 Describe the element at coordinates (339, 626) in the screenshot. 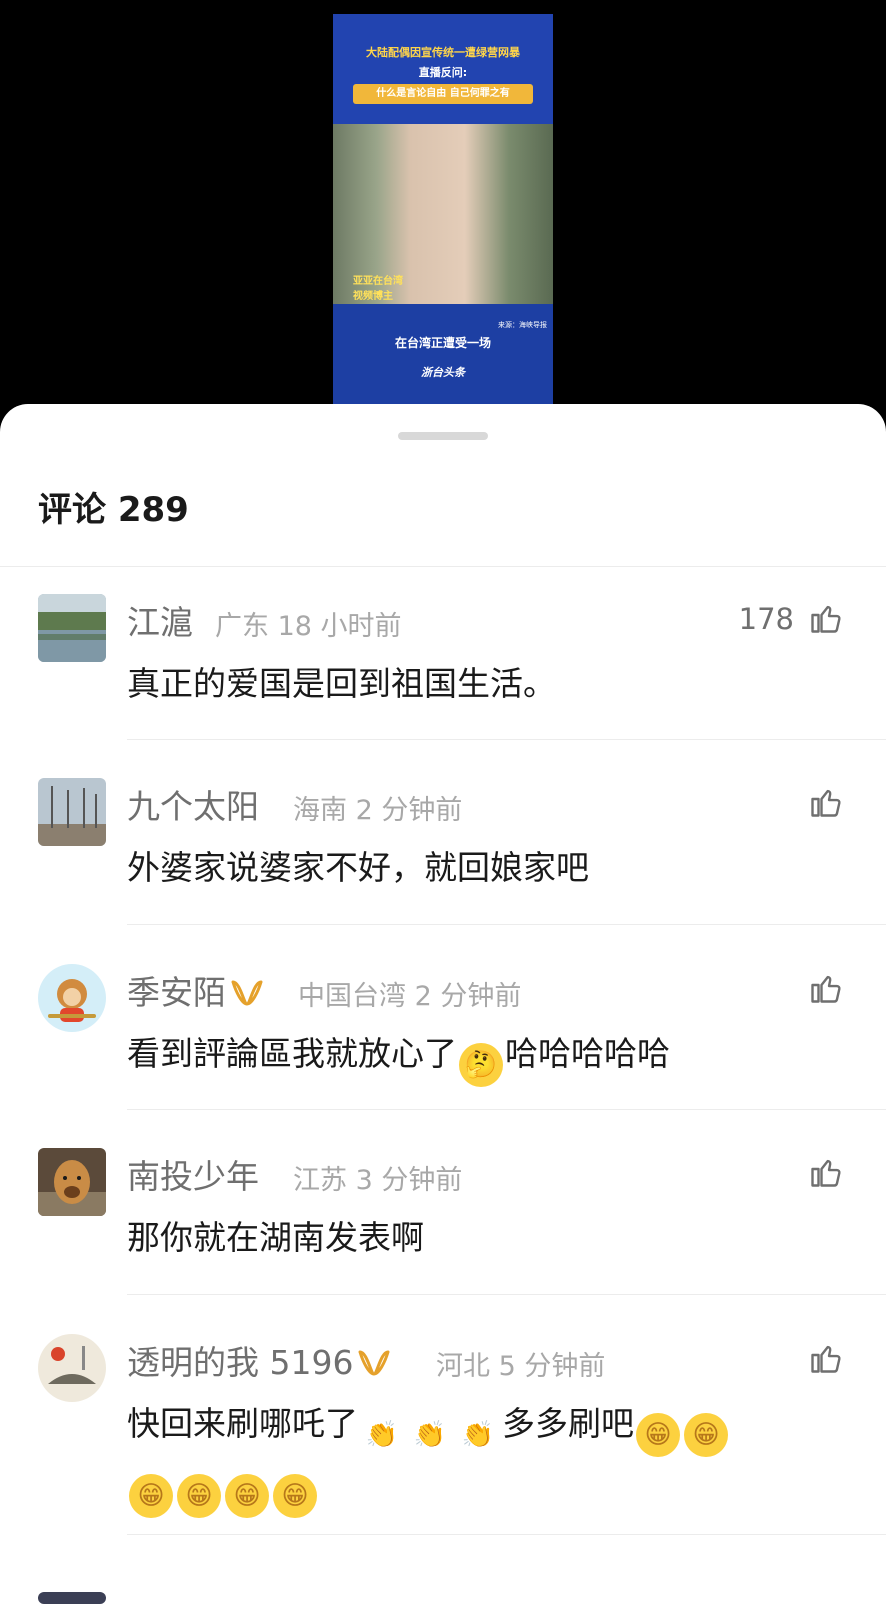

I see `timestamp: 18 小时前` at that location.